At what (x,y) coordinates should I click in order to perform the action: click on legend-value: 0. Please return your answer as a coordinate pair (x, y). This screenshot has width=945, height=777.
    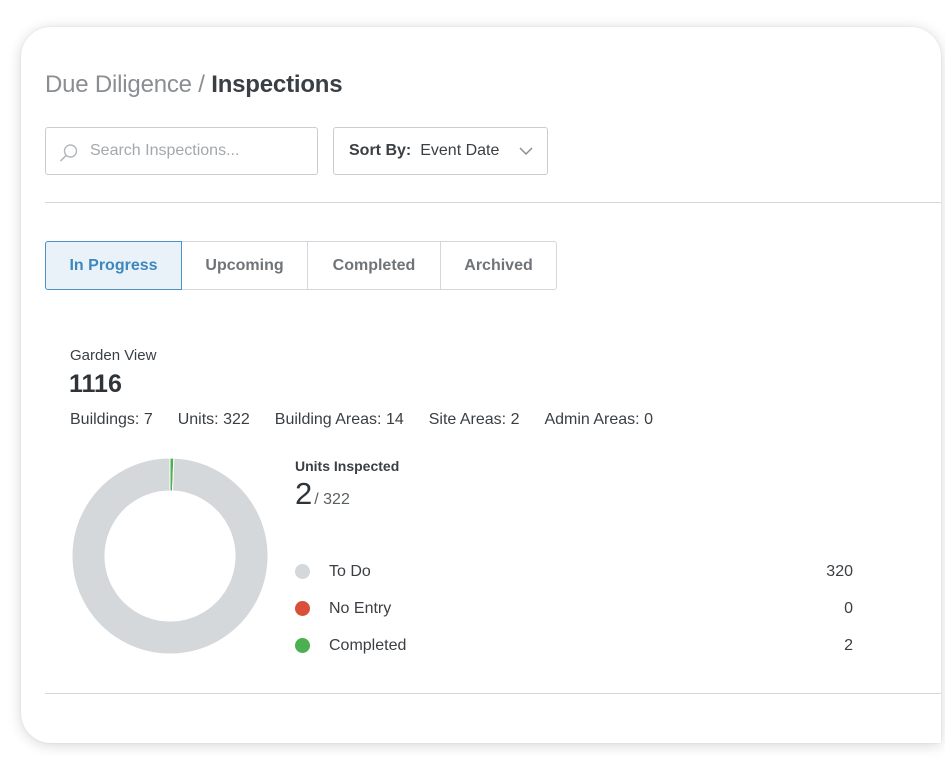
    Looking at the image, I should click on (848, 608).